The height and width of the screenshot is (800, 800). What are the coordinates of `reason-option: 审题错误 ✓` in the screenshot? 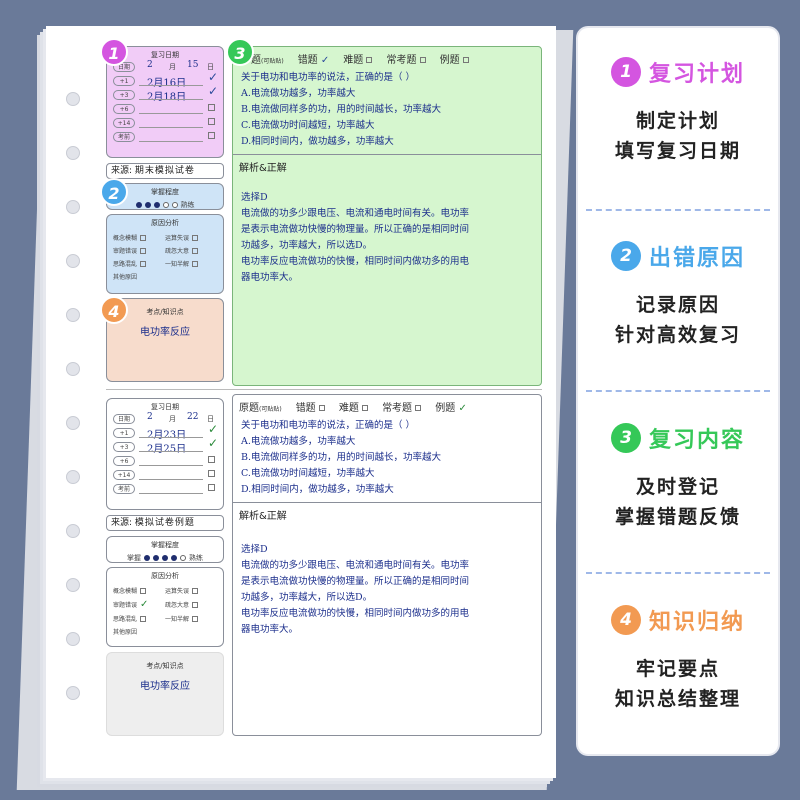 It's located at (139, 604).